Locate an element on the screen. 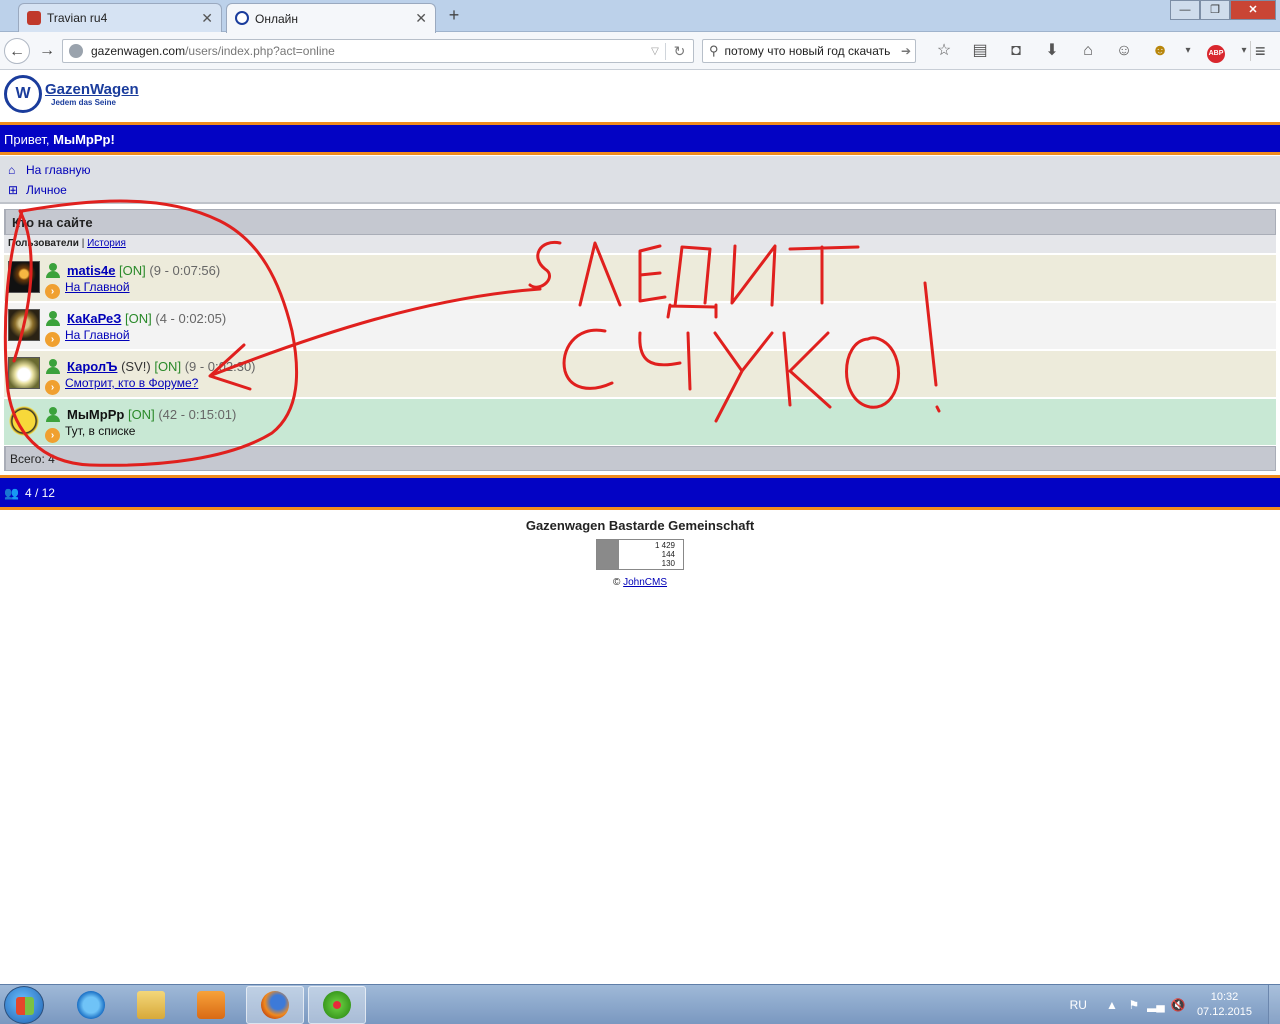 The image size is (1280, 1024). folder-icon is located at coordinates (151, 1005).